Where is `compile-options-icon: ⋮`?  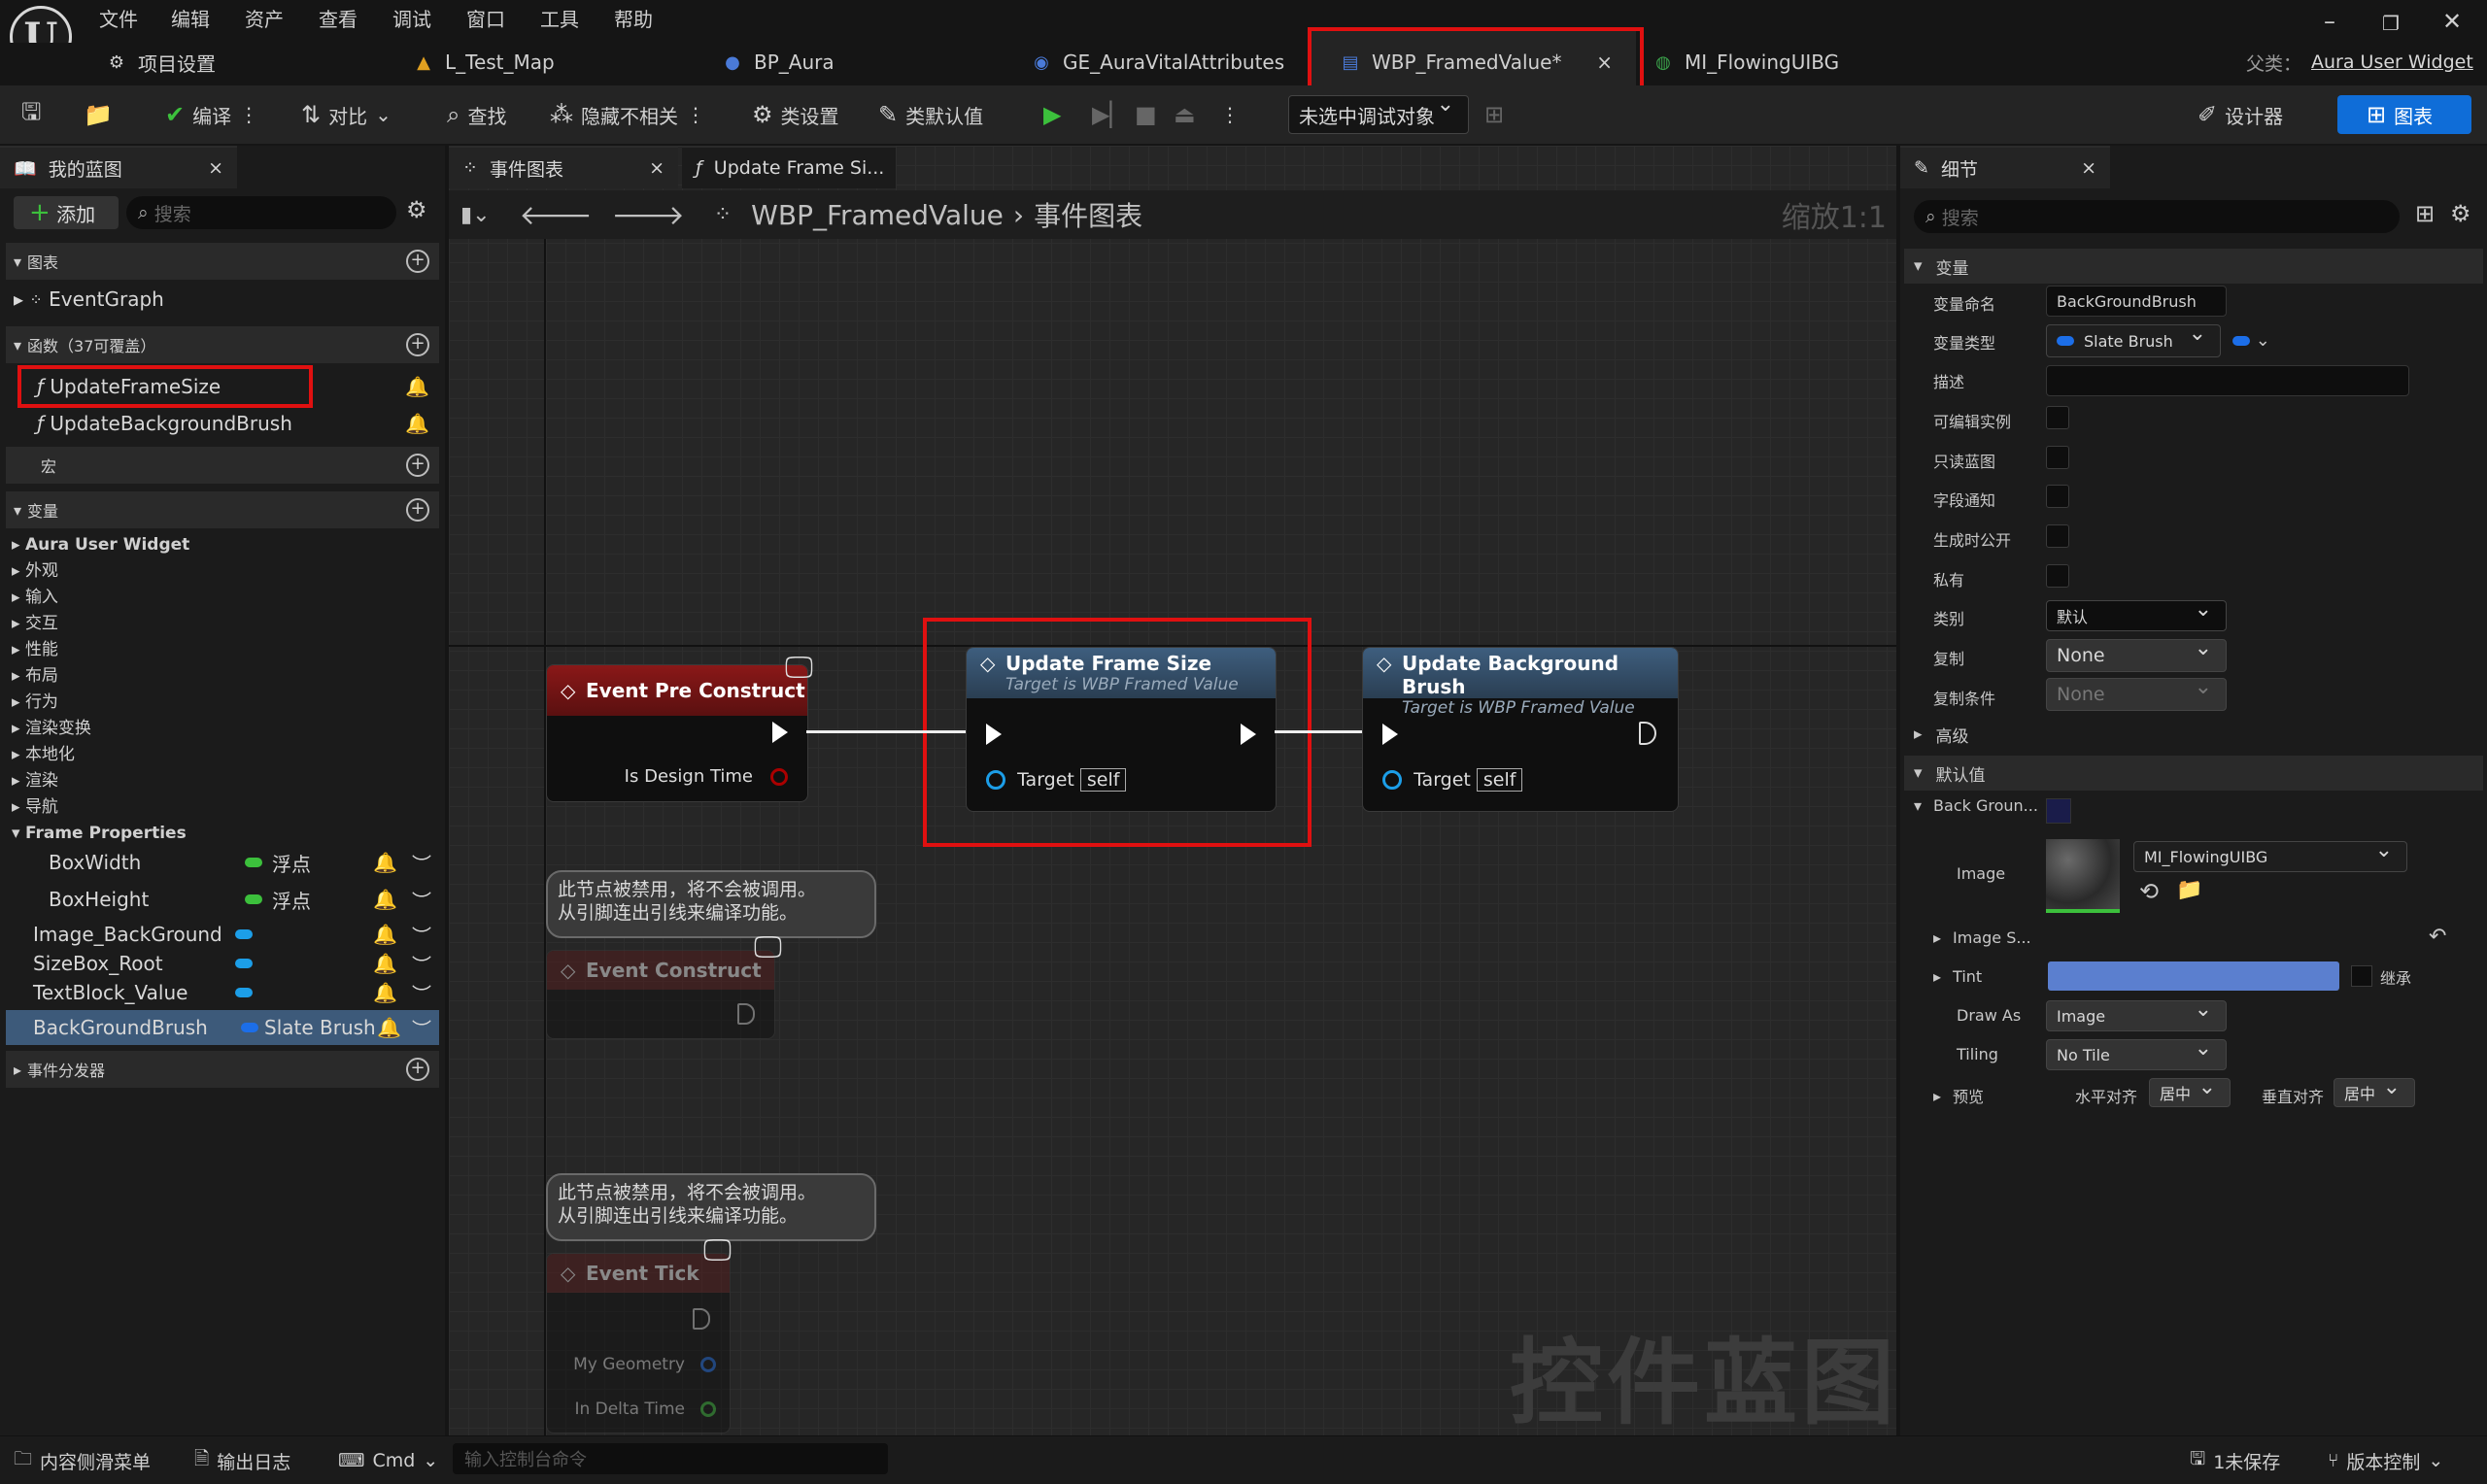 compile-options-icon: ⋮ is located at coordinates (248, 114).